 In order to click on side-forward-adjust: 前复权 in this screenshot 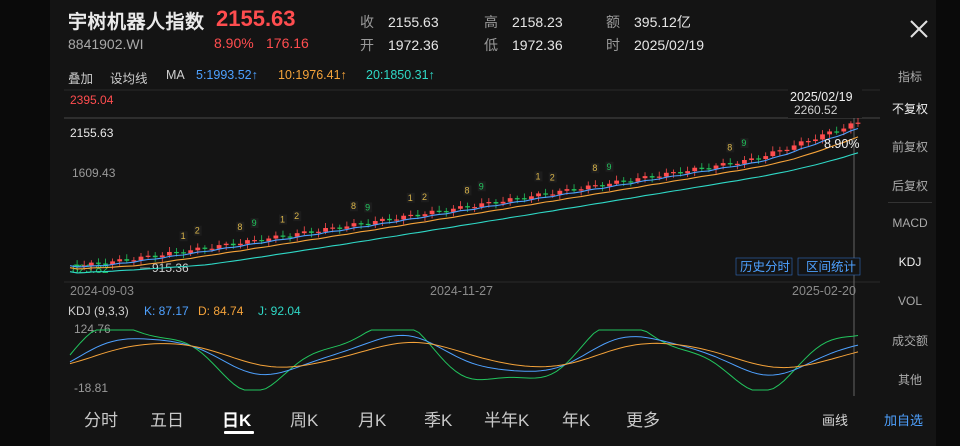, I will do `click(910, 146)`.